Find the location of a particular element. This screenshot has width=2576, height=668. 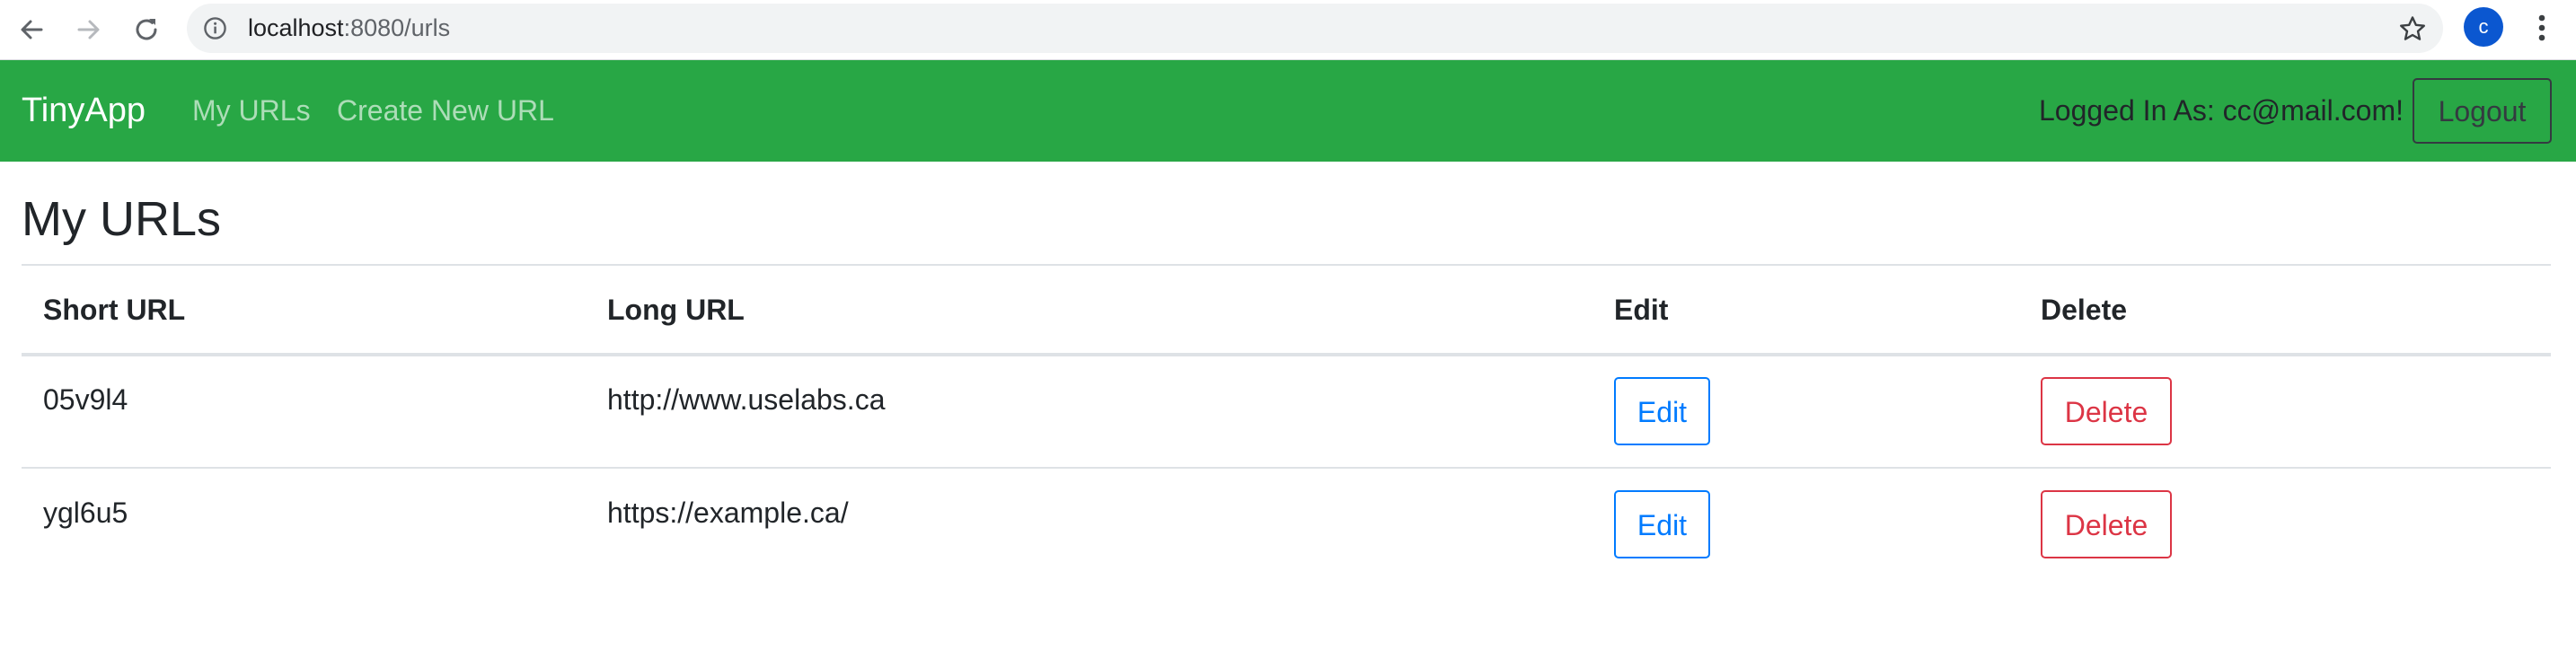

arrow-left-icon is located at coordinates (32, 30).